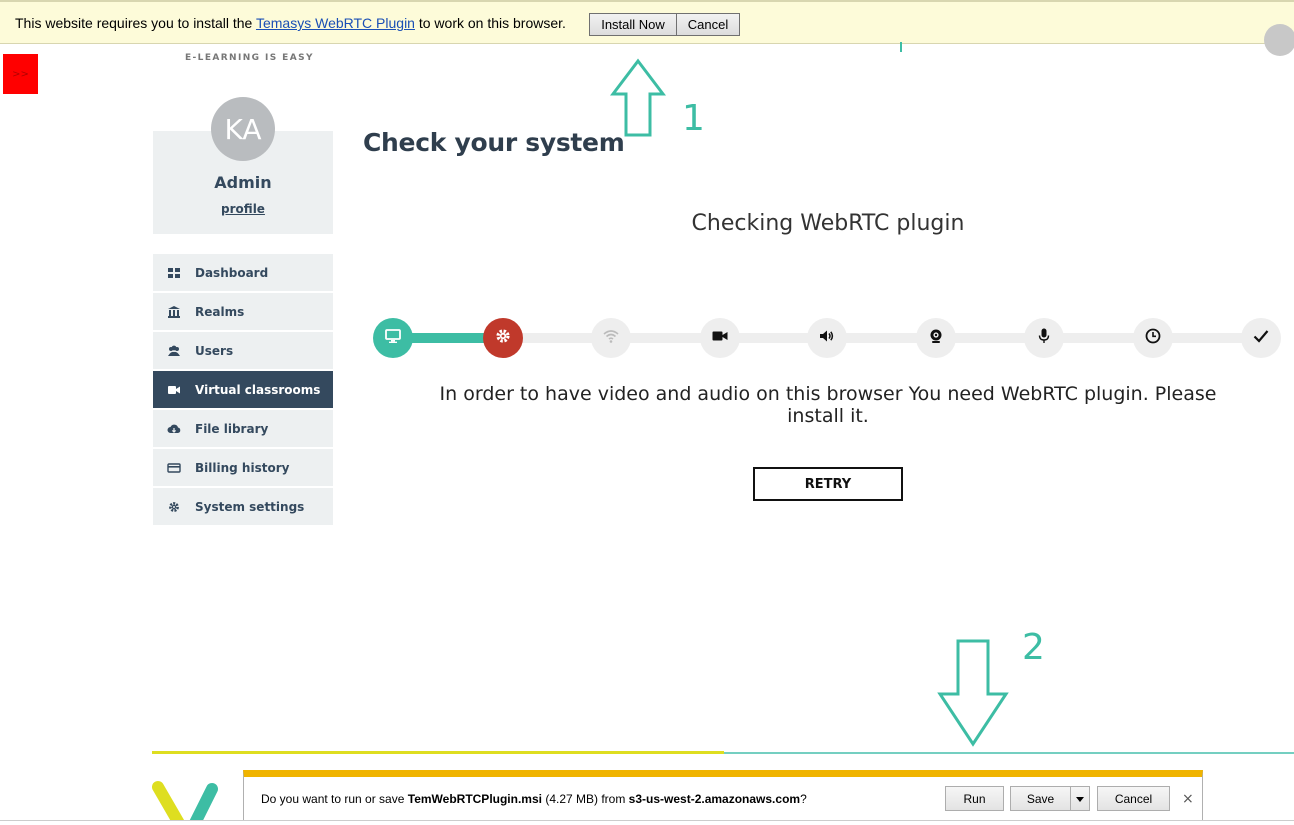 This screenshot has height=825, width=1294. I want to click on credit-card-icon, so click(174, 468).